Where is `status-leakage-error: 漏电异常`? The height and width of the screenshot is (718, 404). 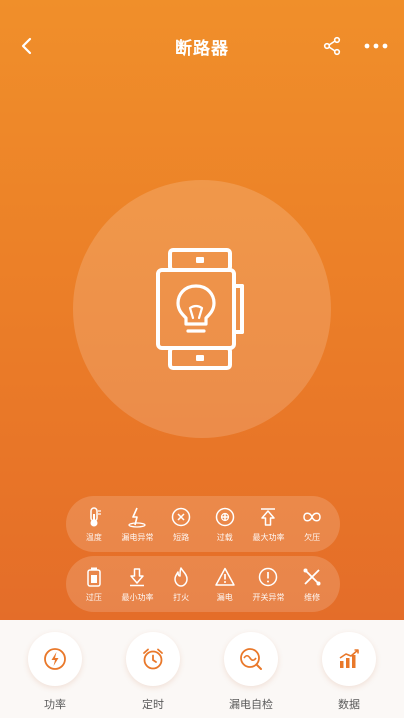 status-leakage-error: 漏电异常 is located at coordinates (137, 524).